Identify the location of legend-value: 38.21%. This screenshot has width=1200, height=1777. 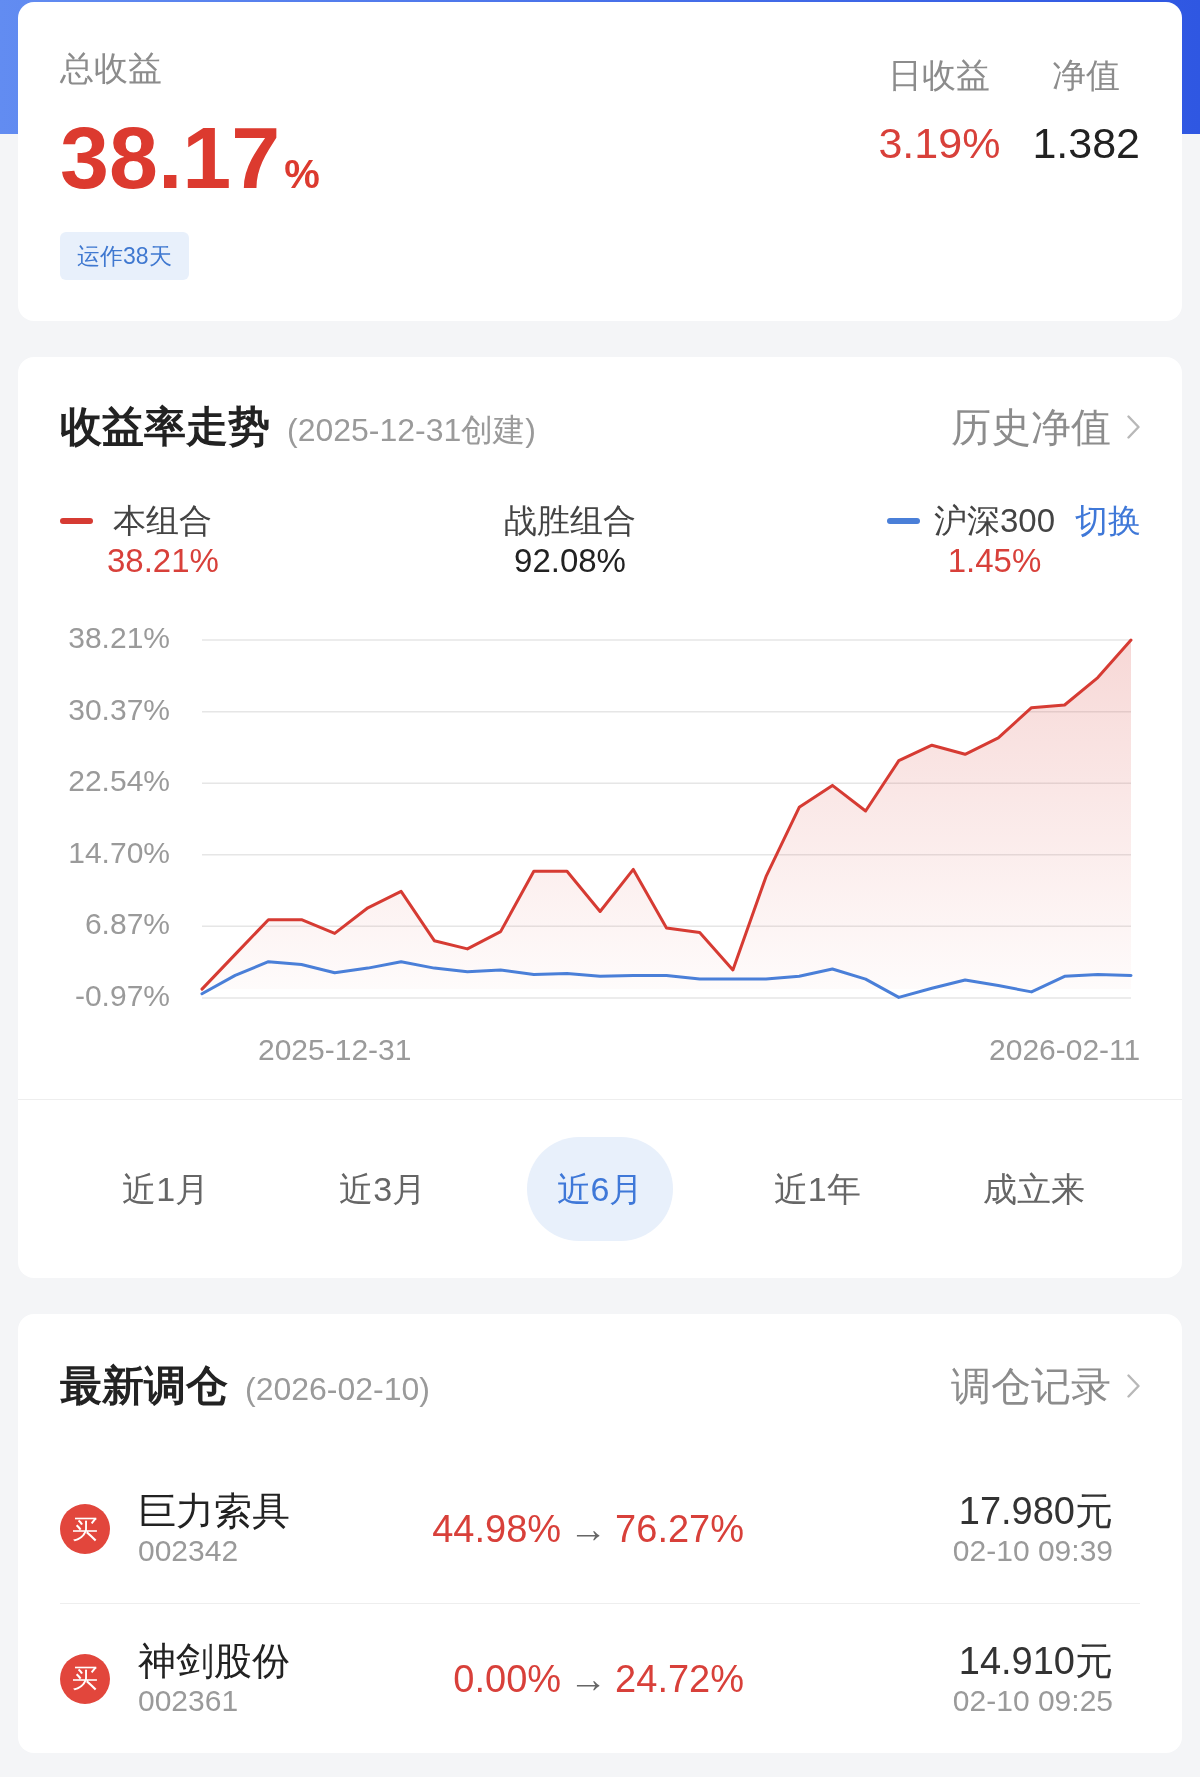
(163, 561).